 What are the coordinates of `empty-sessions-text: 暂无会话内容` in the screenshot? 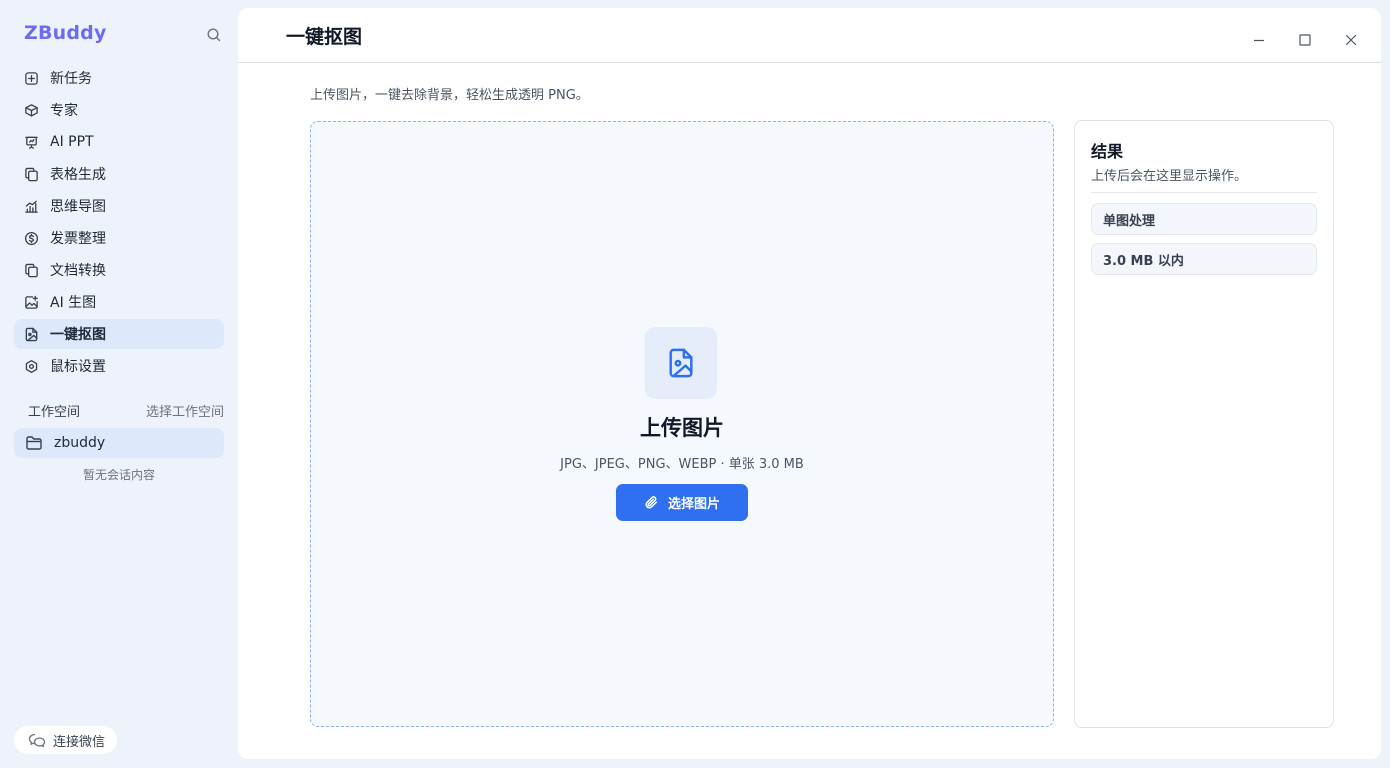 It's located at (118, 475).